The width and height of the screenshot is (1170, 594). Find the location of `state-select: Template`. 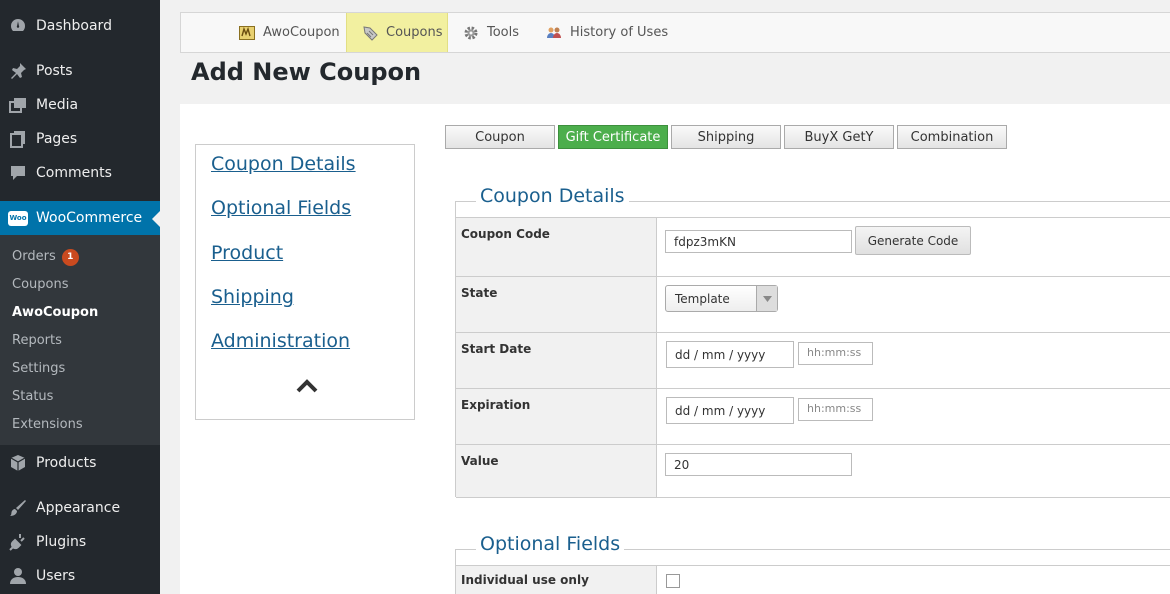

state-select: Template is located at coordinates (721, 298).